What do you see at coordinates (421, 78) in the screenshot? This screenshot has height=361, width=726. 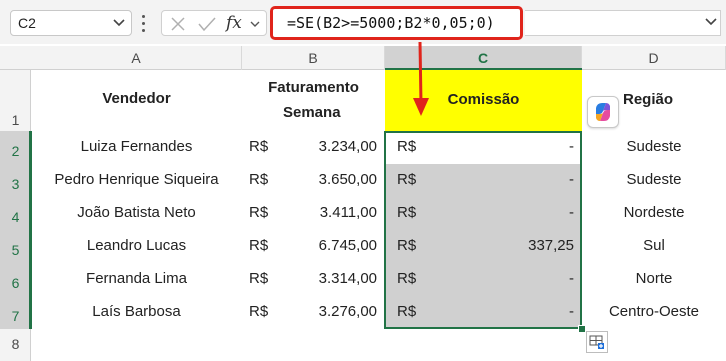 I see `callout-arrow` at bounding box center [421, 78].